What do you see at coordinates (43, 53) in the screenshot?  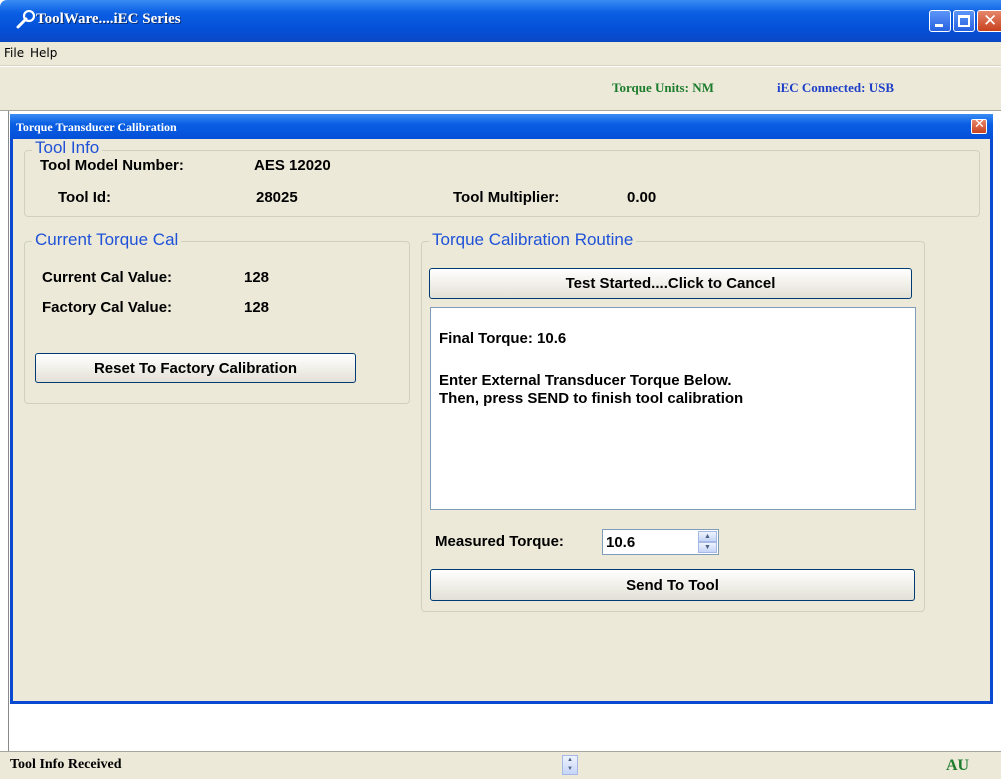 I see `menu-help: Help` at bounding box center [43, 53].